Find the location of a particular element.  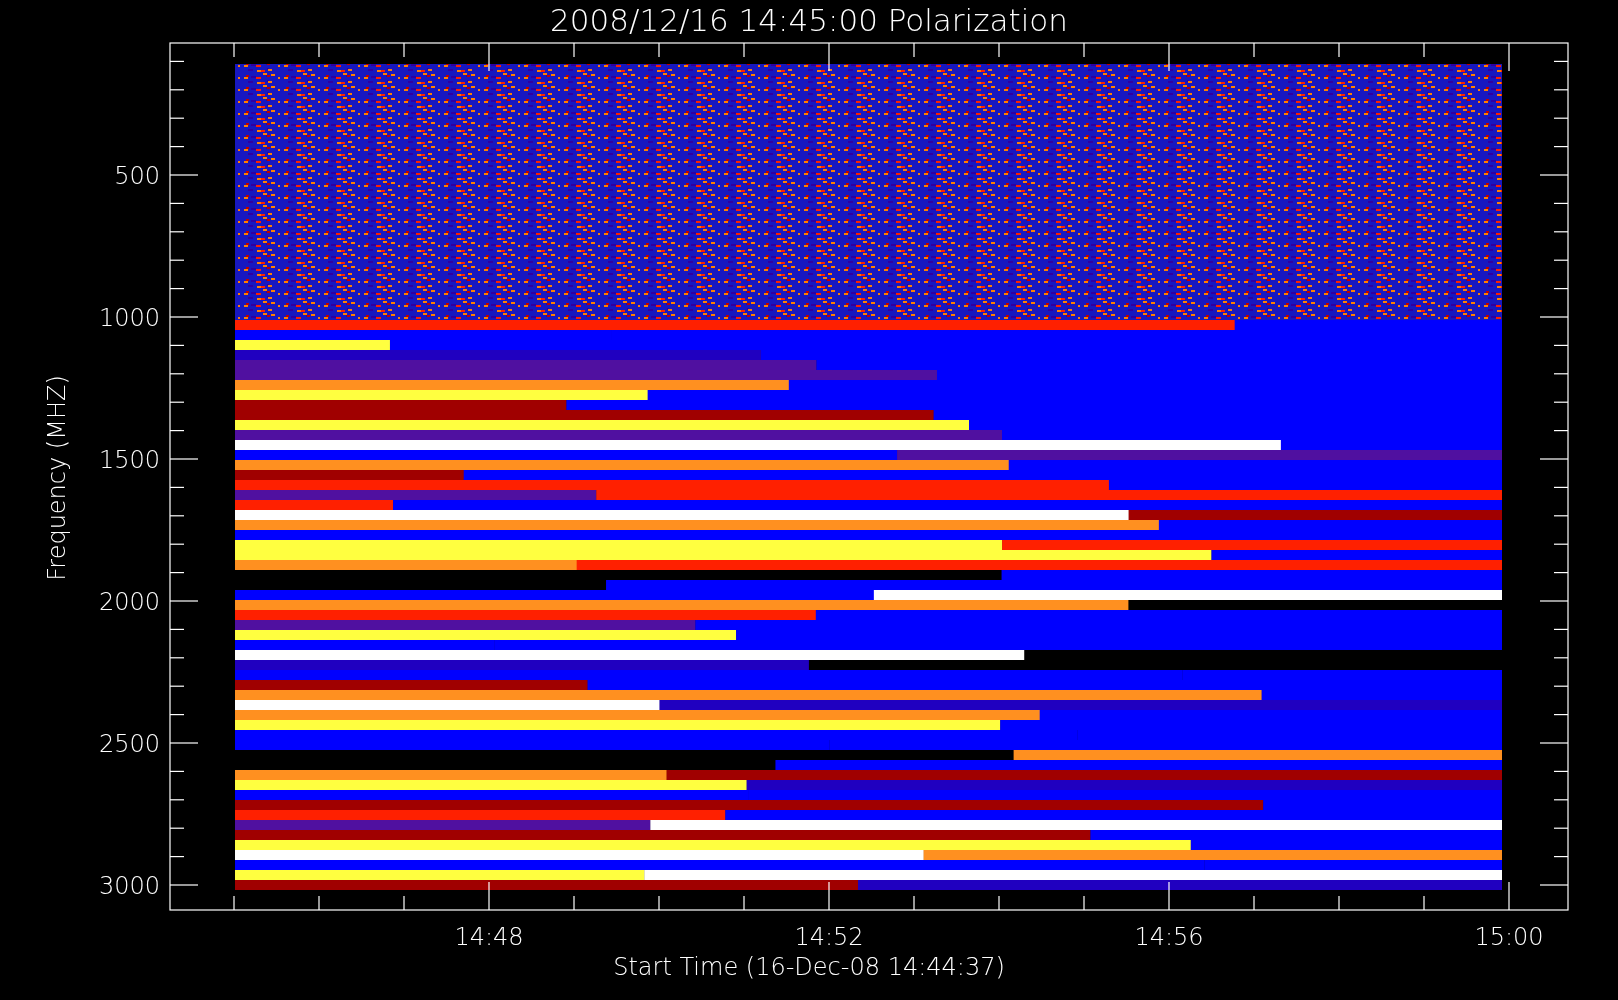

tick-label: 1500 is located at coordinates (129, 460).